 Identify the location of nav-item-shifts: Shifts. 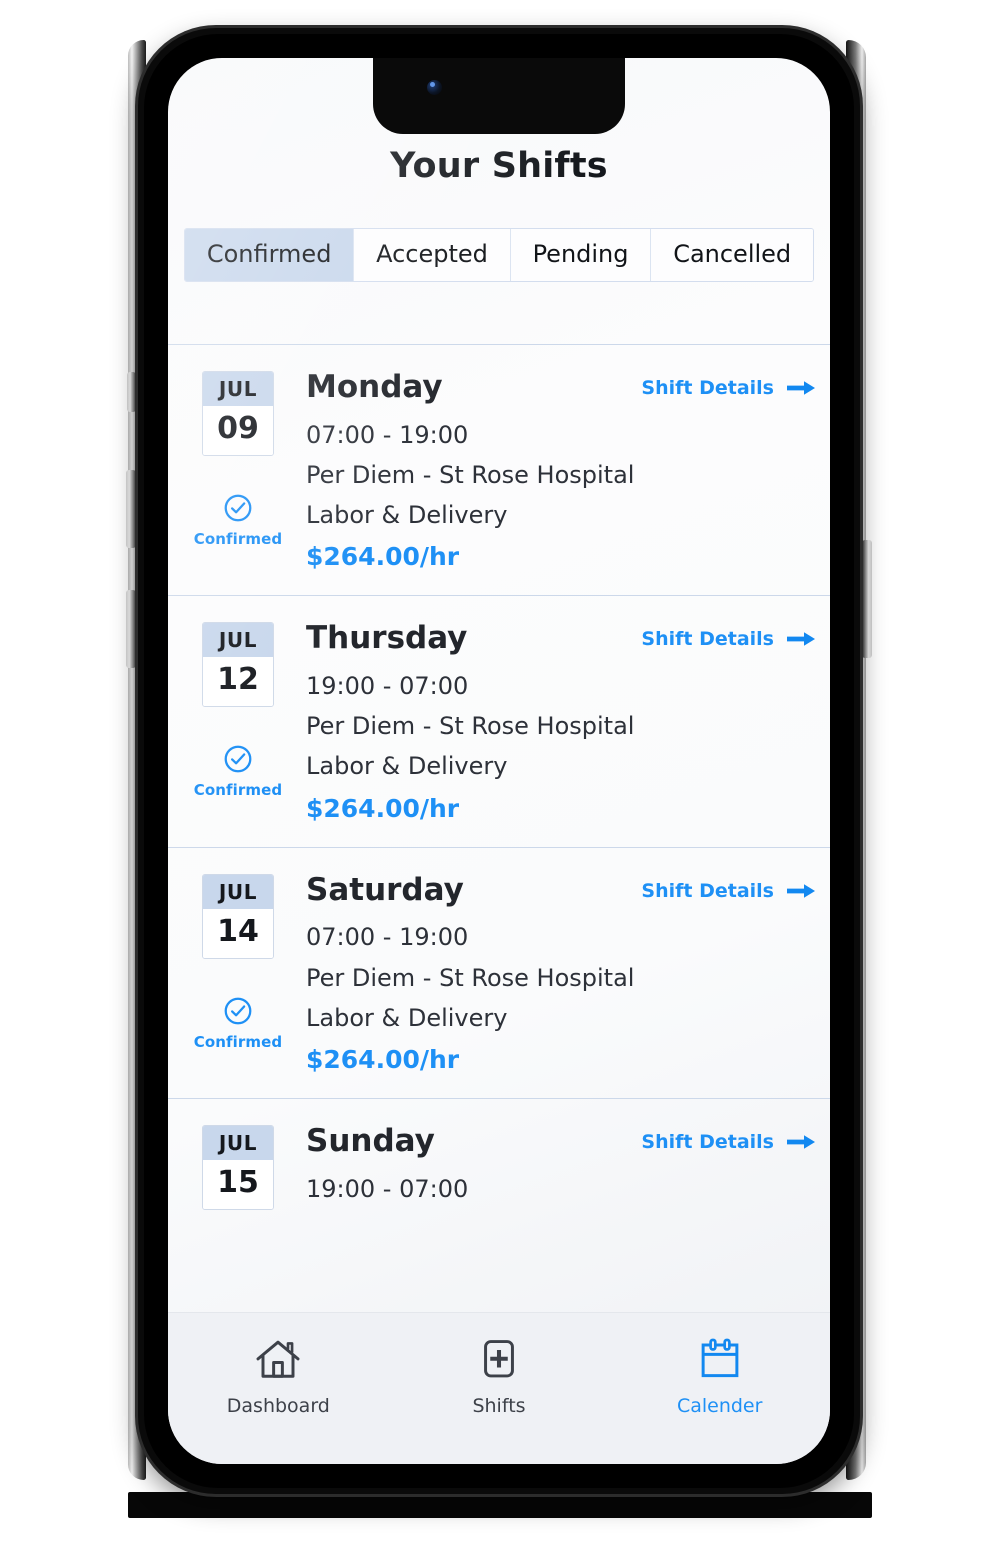
(499, 1376).